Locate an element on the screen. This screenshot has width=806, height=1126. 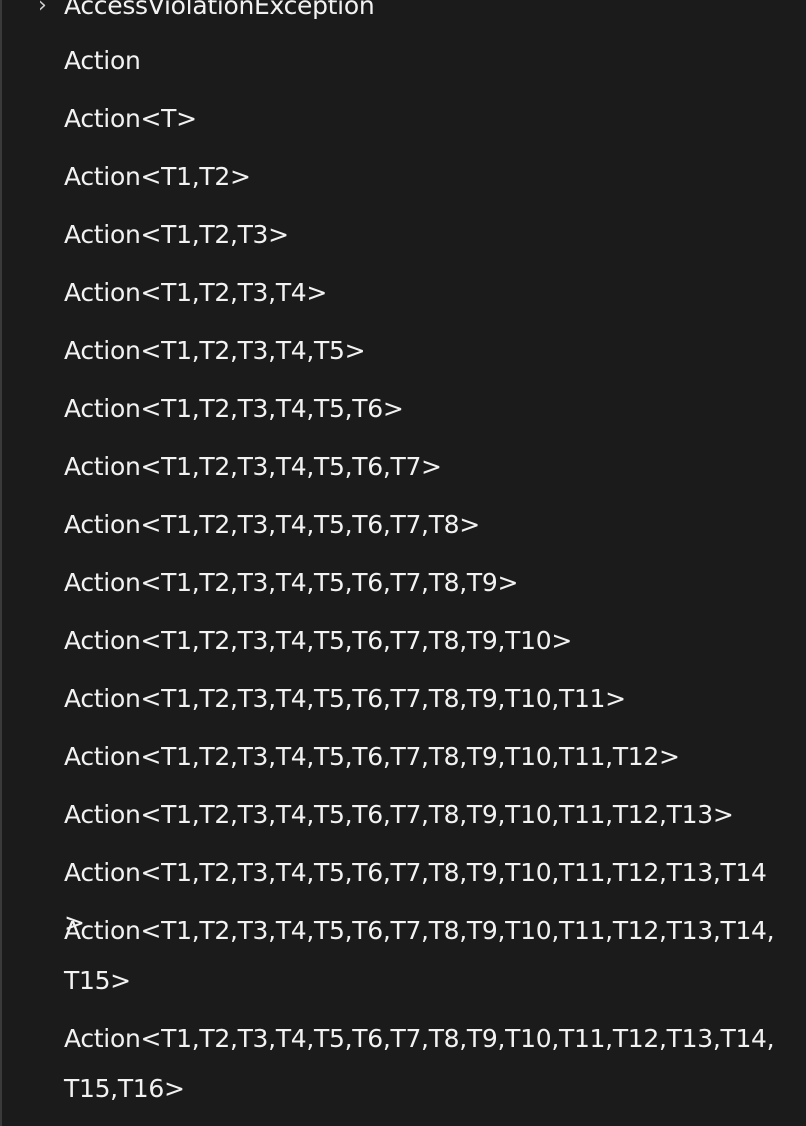
tree-item: Action<T1,T2,T3,T4,T5> is located at coordinates (425, 351).